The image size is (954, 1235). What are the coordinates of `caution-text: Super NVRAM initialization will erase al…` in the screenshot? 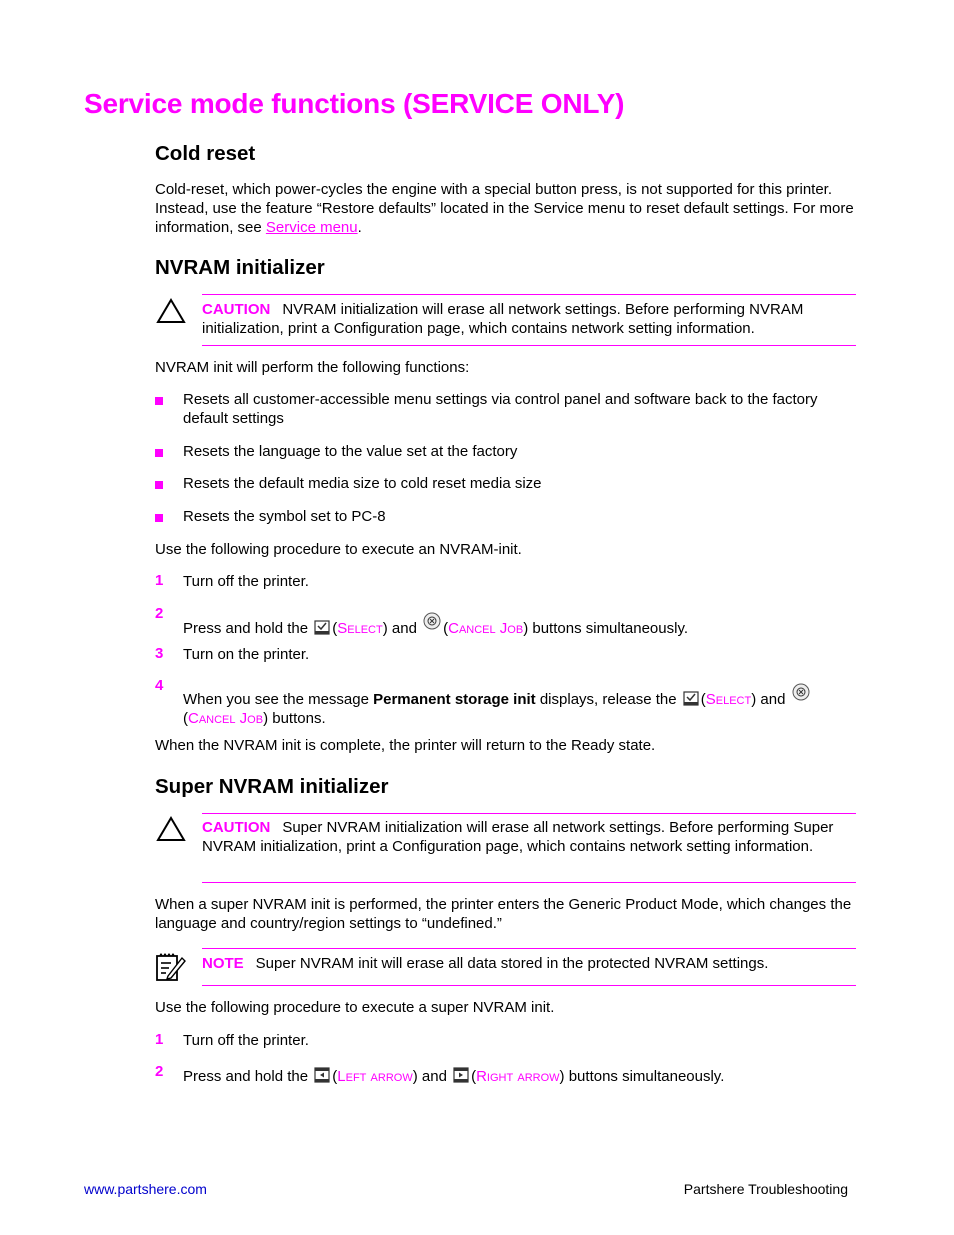 It's located at (518, 837).